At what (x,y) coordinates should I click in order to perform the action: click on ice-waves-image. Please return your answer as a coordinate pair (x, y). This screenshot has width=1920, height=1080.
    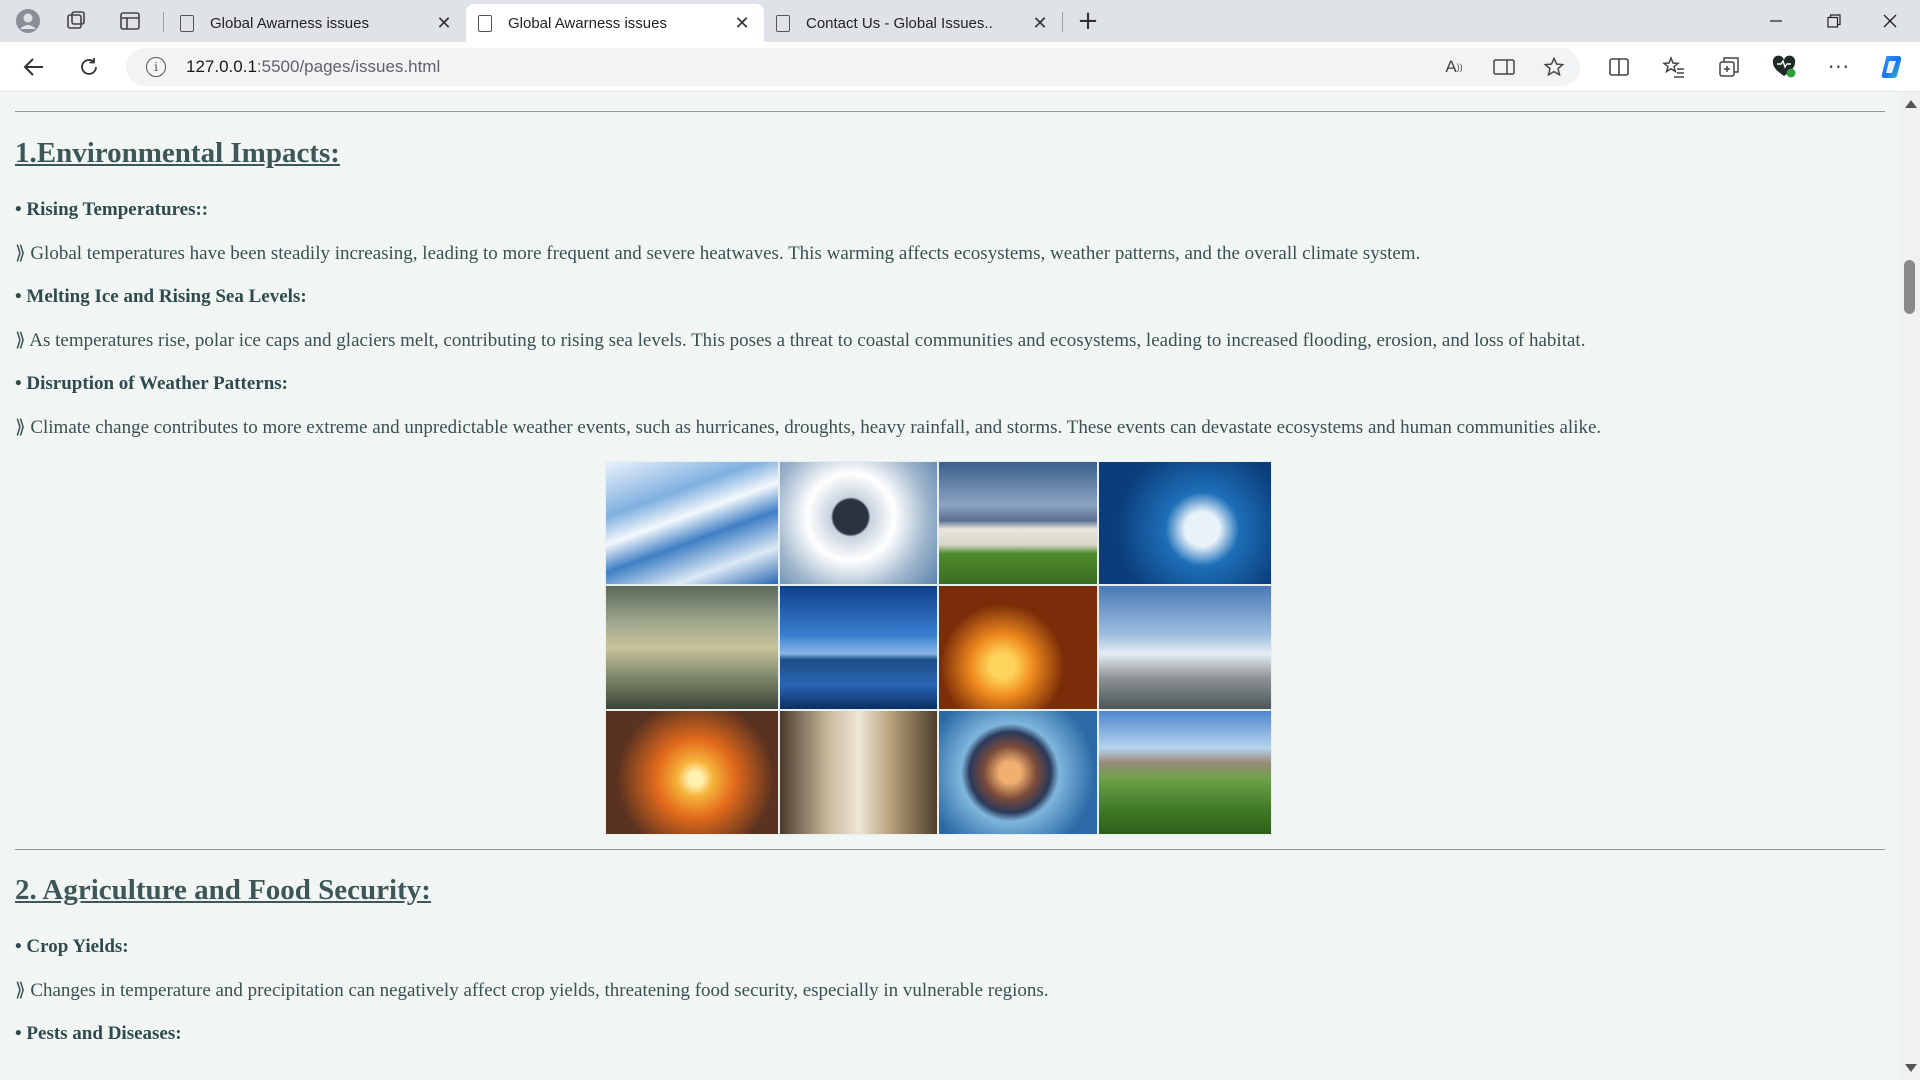
    Looking at the image, I should click on (692, 523).